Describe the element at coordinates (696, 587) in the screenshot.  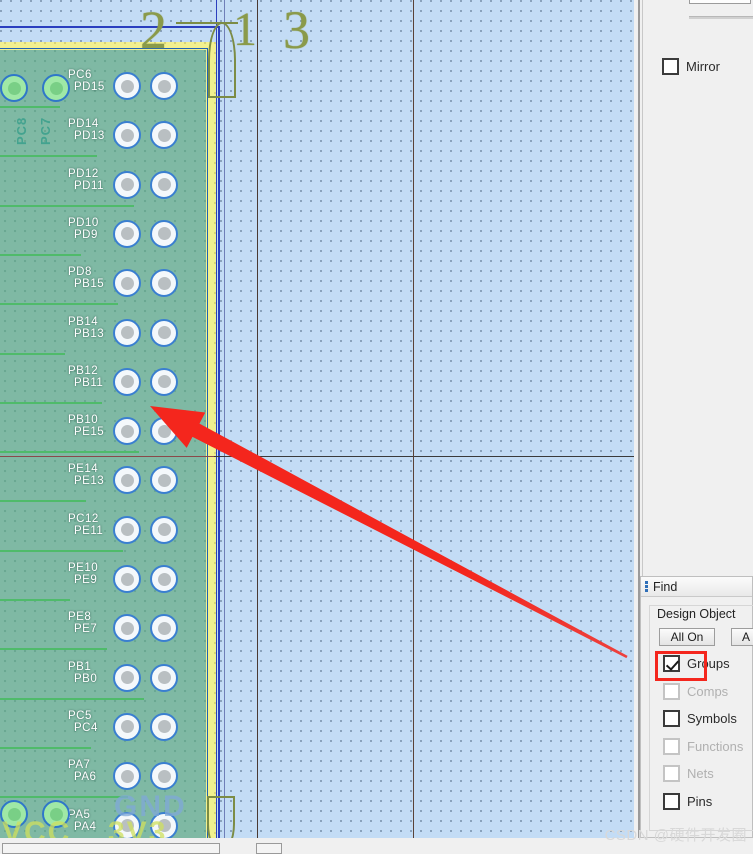
I see `find-panel-titlebar: Find` at that location.